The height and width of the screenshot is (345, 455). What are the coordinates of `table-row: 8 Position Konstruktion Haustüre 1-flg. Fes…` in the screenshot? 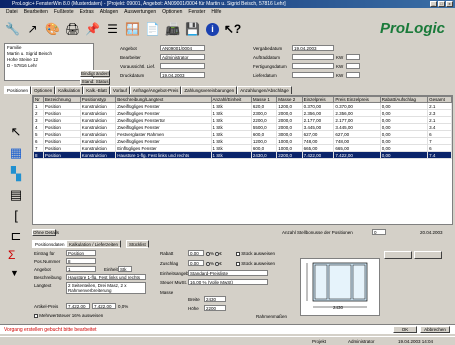 It's located at (242, 155).